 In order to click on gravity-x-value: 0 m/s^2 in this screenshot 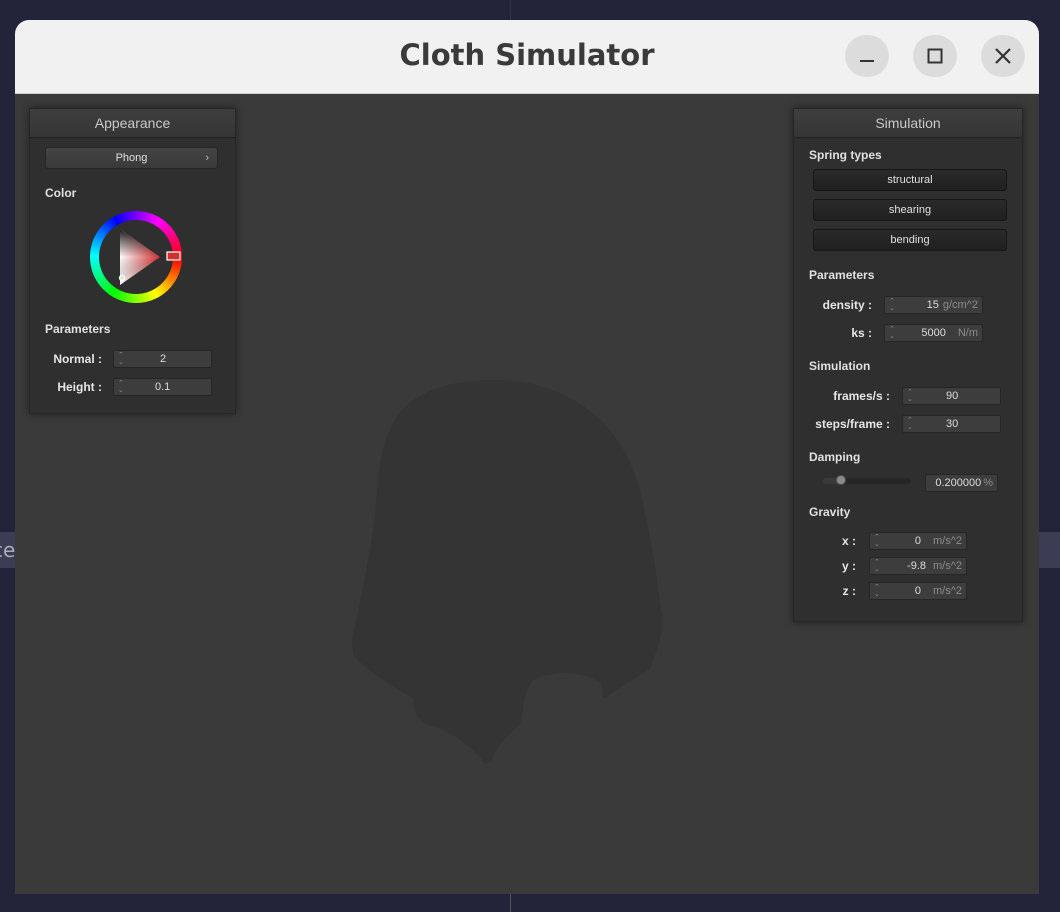, I will do `click(938, 541)`.